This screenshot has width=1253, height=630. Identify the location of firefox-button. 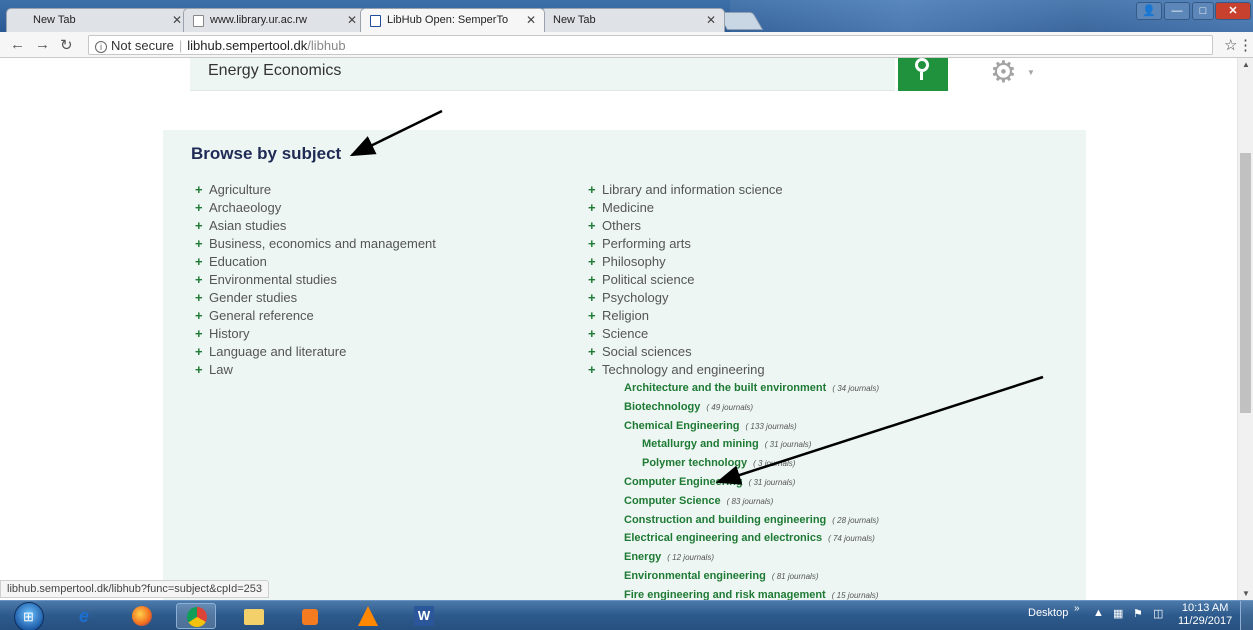
(142, 616).